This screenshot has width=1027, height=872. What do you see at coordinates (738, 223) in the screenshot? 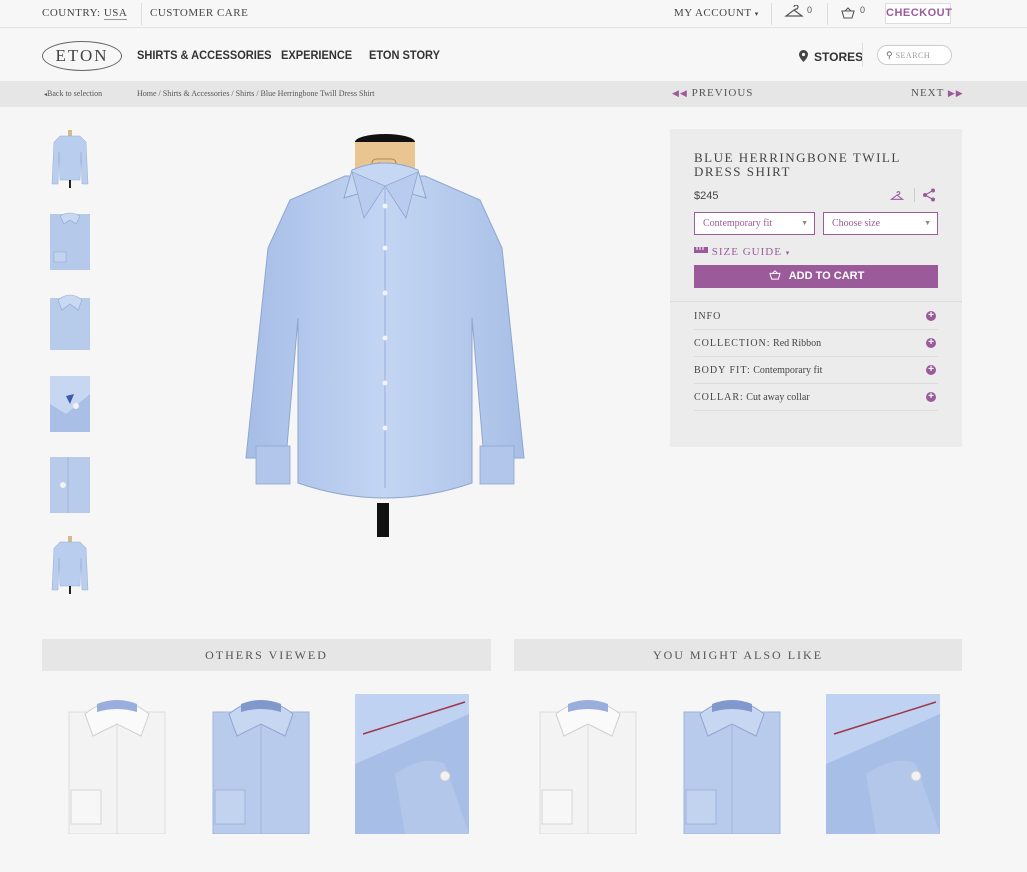
I see `fit-select-value: Contemporary fit` at bounding box center [738, 223].